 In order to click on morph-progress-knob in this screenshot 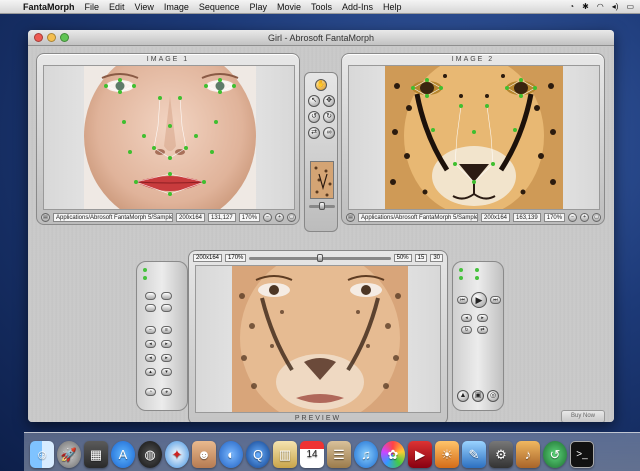, I will do `click(320, 257)`.